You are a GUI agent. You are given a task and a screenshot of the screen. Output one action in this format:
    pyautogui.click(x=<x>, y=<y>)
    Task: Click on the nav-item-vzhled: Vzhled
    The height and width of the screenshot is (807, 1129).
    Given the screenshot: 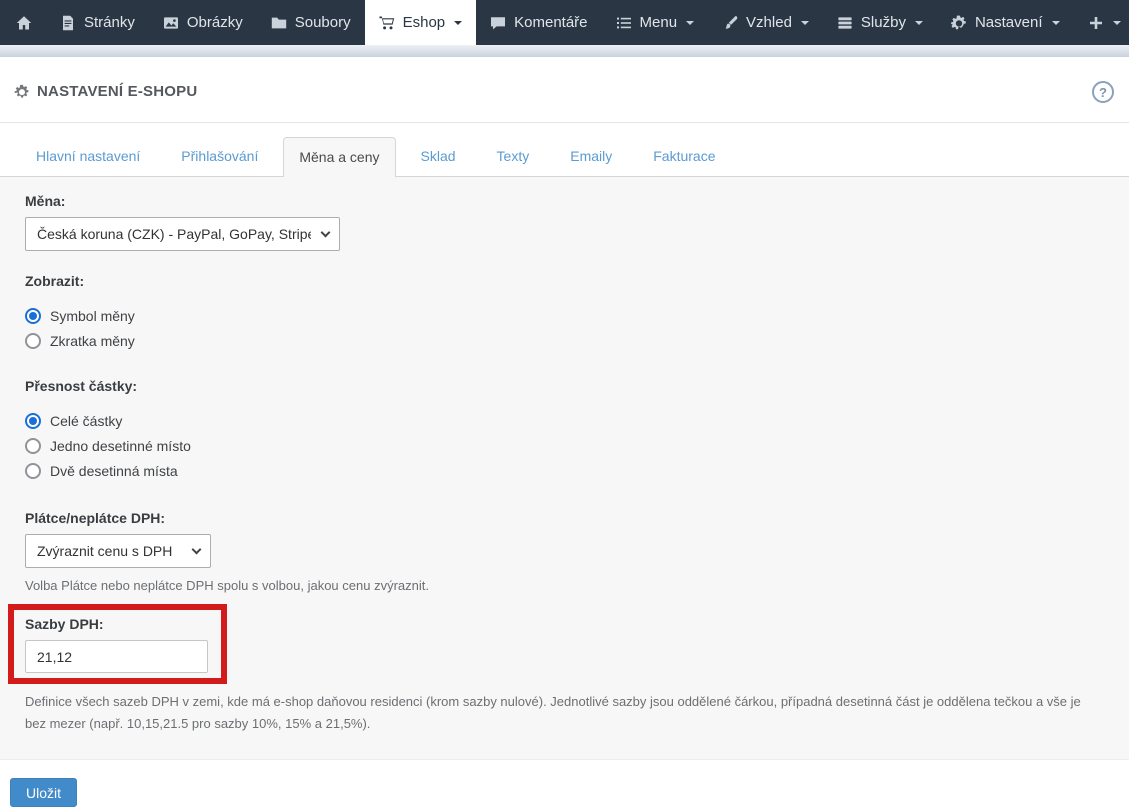 What is the action you would take?
    pyautogui.click(x=765, y=22)
    